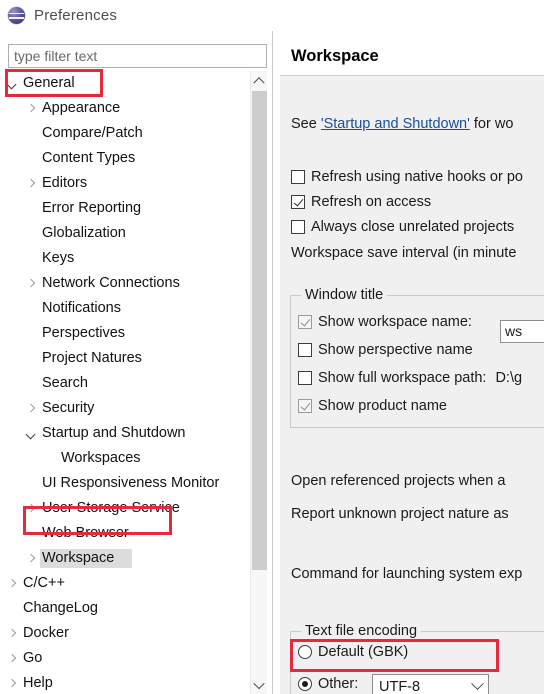 Image resolution: width=544 pixels, height=694 pixels. I want to click on scroll-up-icon, so click(259, 80).